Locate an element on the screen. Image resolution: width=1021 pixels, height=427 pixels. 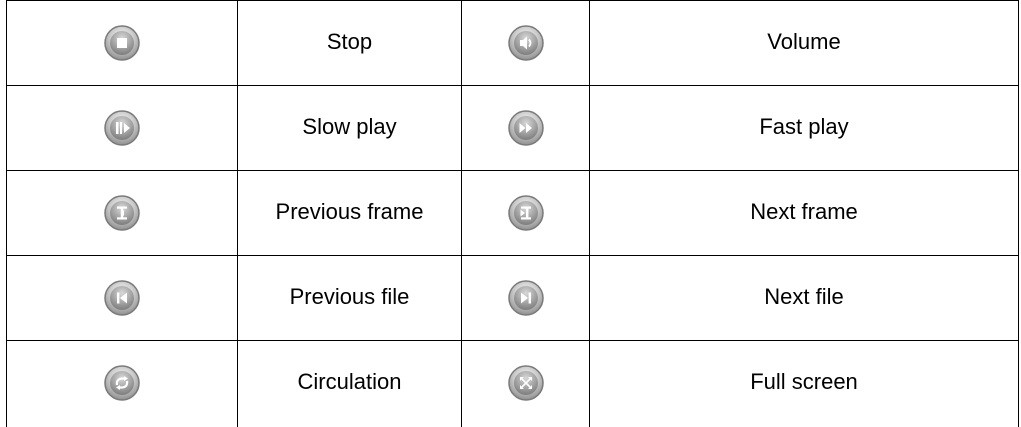
slow-play-icon is located at coordinates (122, 128).